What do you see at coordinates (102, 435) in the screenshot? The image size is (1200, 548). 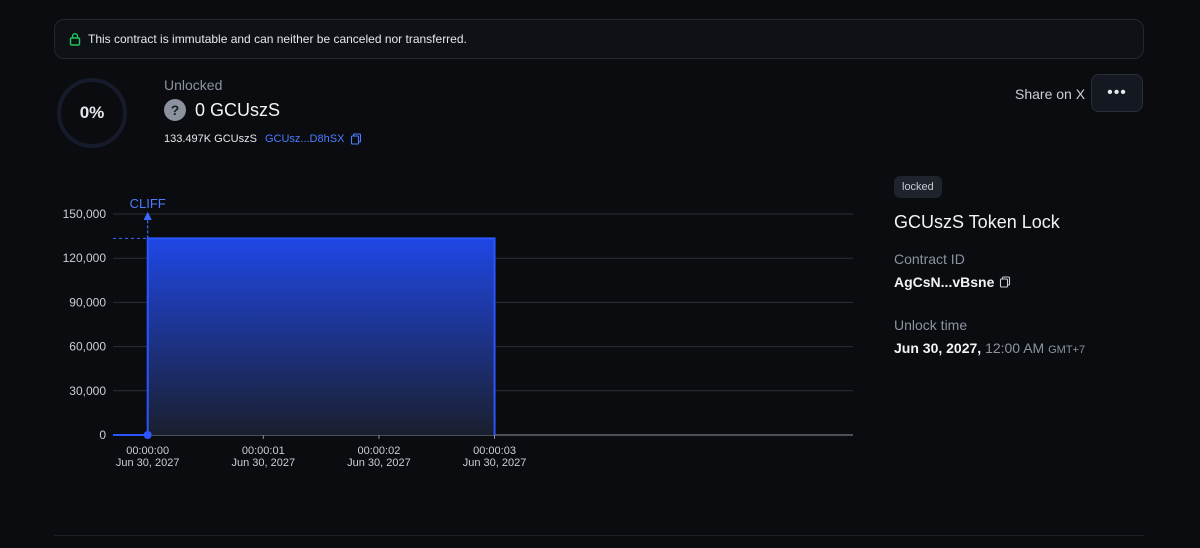 I see `y-tick-label: 0` at bounding box center [102, 435].